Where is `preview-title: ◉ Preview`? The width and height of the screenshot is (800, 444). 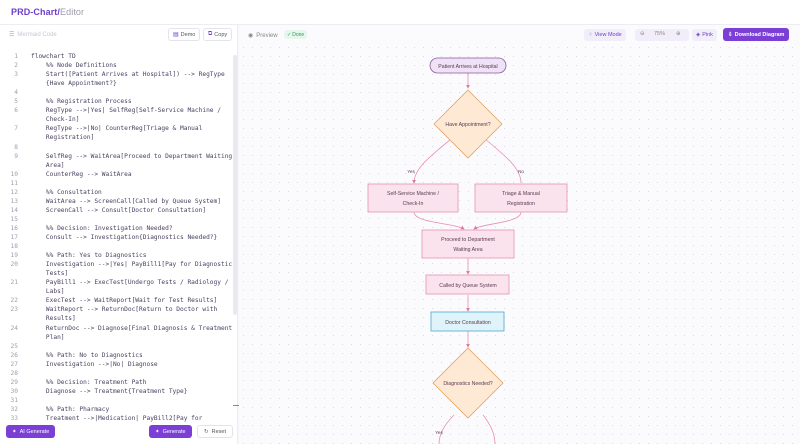 preview-title: ◉ Preview is located at coordinates (263, 36).